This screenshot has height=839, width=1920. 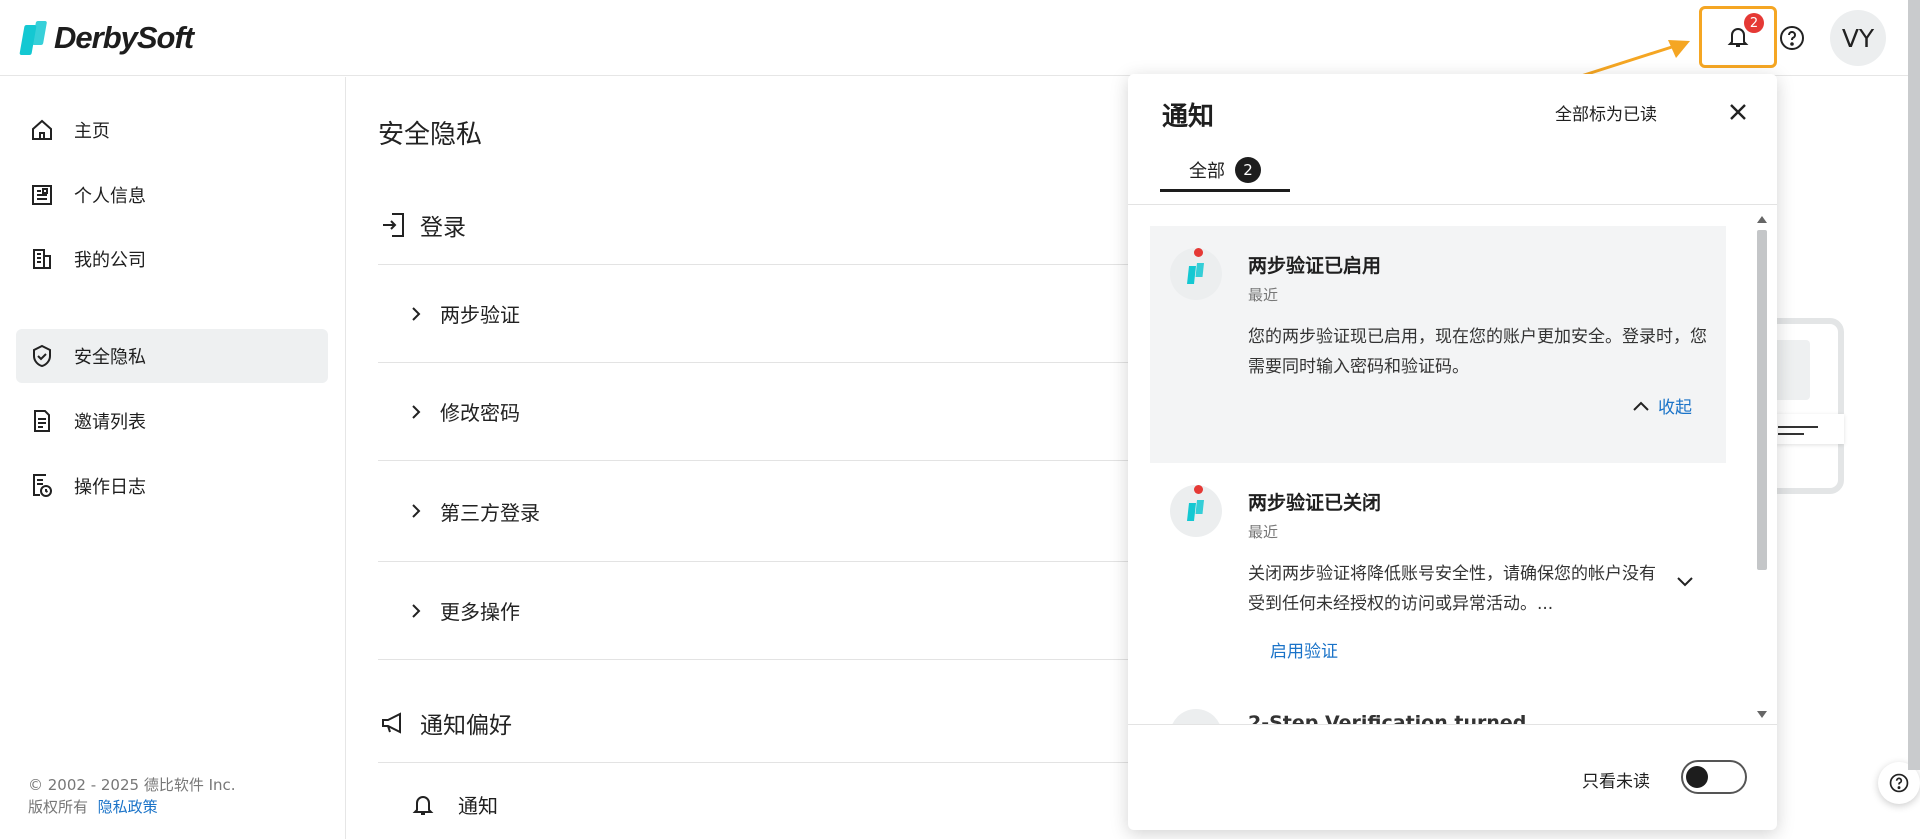 What do you see at coordinates (172, 195) in the screenshot?
I see `sidebar-item-profile: 个人信息` at bounding box center [172, 195].